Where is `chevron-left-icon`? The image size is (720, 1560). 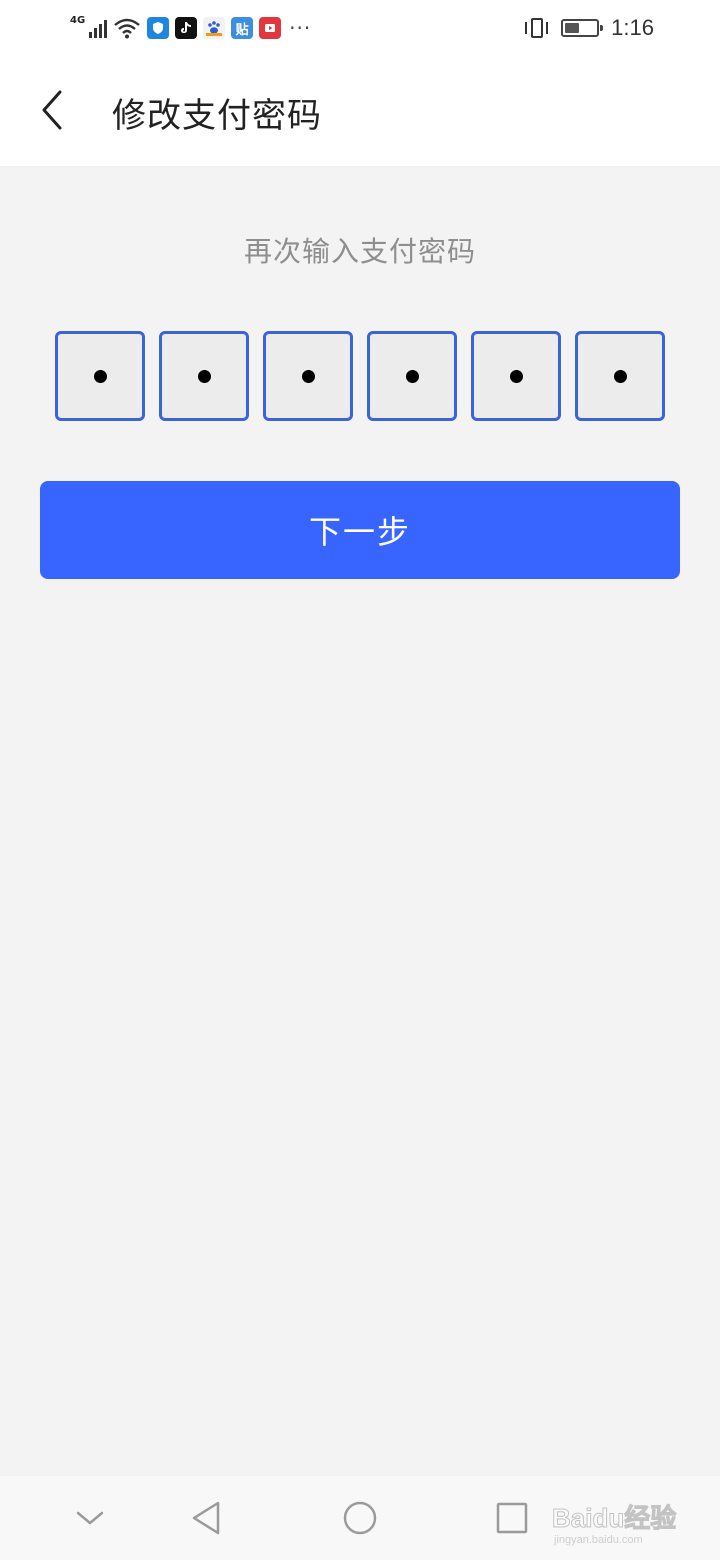
chevron-left-icon is located at coordinates (52, 110).